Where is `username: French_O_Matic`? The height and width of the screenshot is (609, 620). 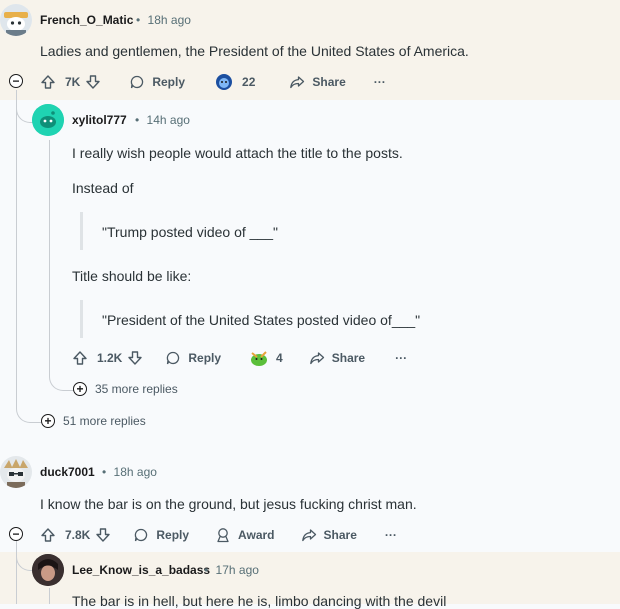
username: French_O_Matic is located at coordinates (86, 20).